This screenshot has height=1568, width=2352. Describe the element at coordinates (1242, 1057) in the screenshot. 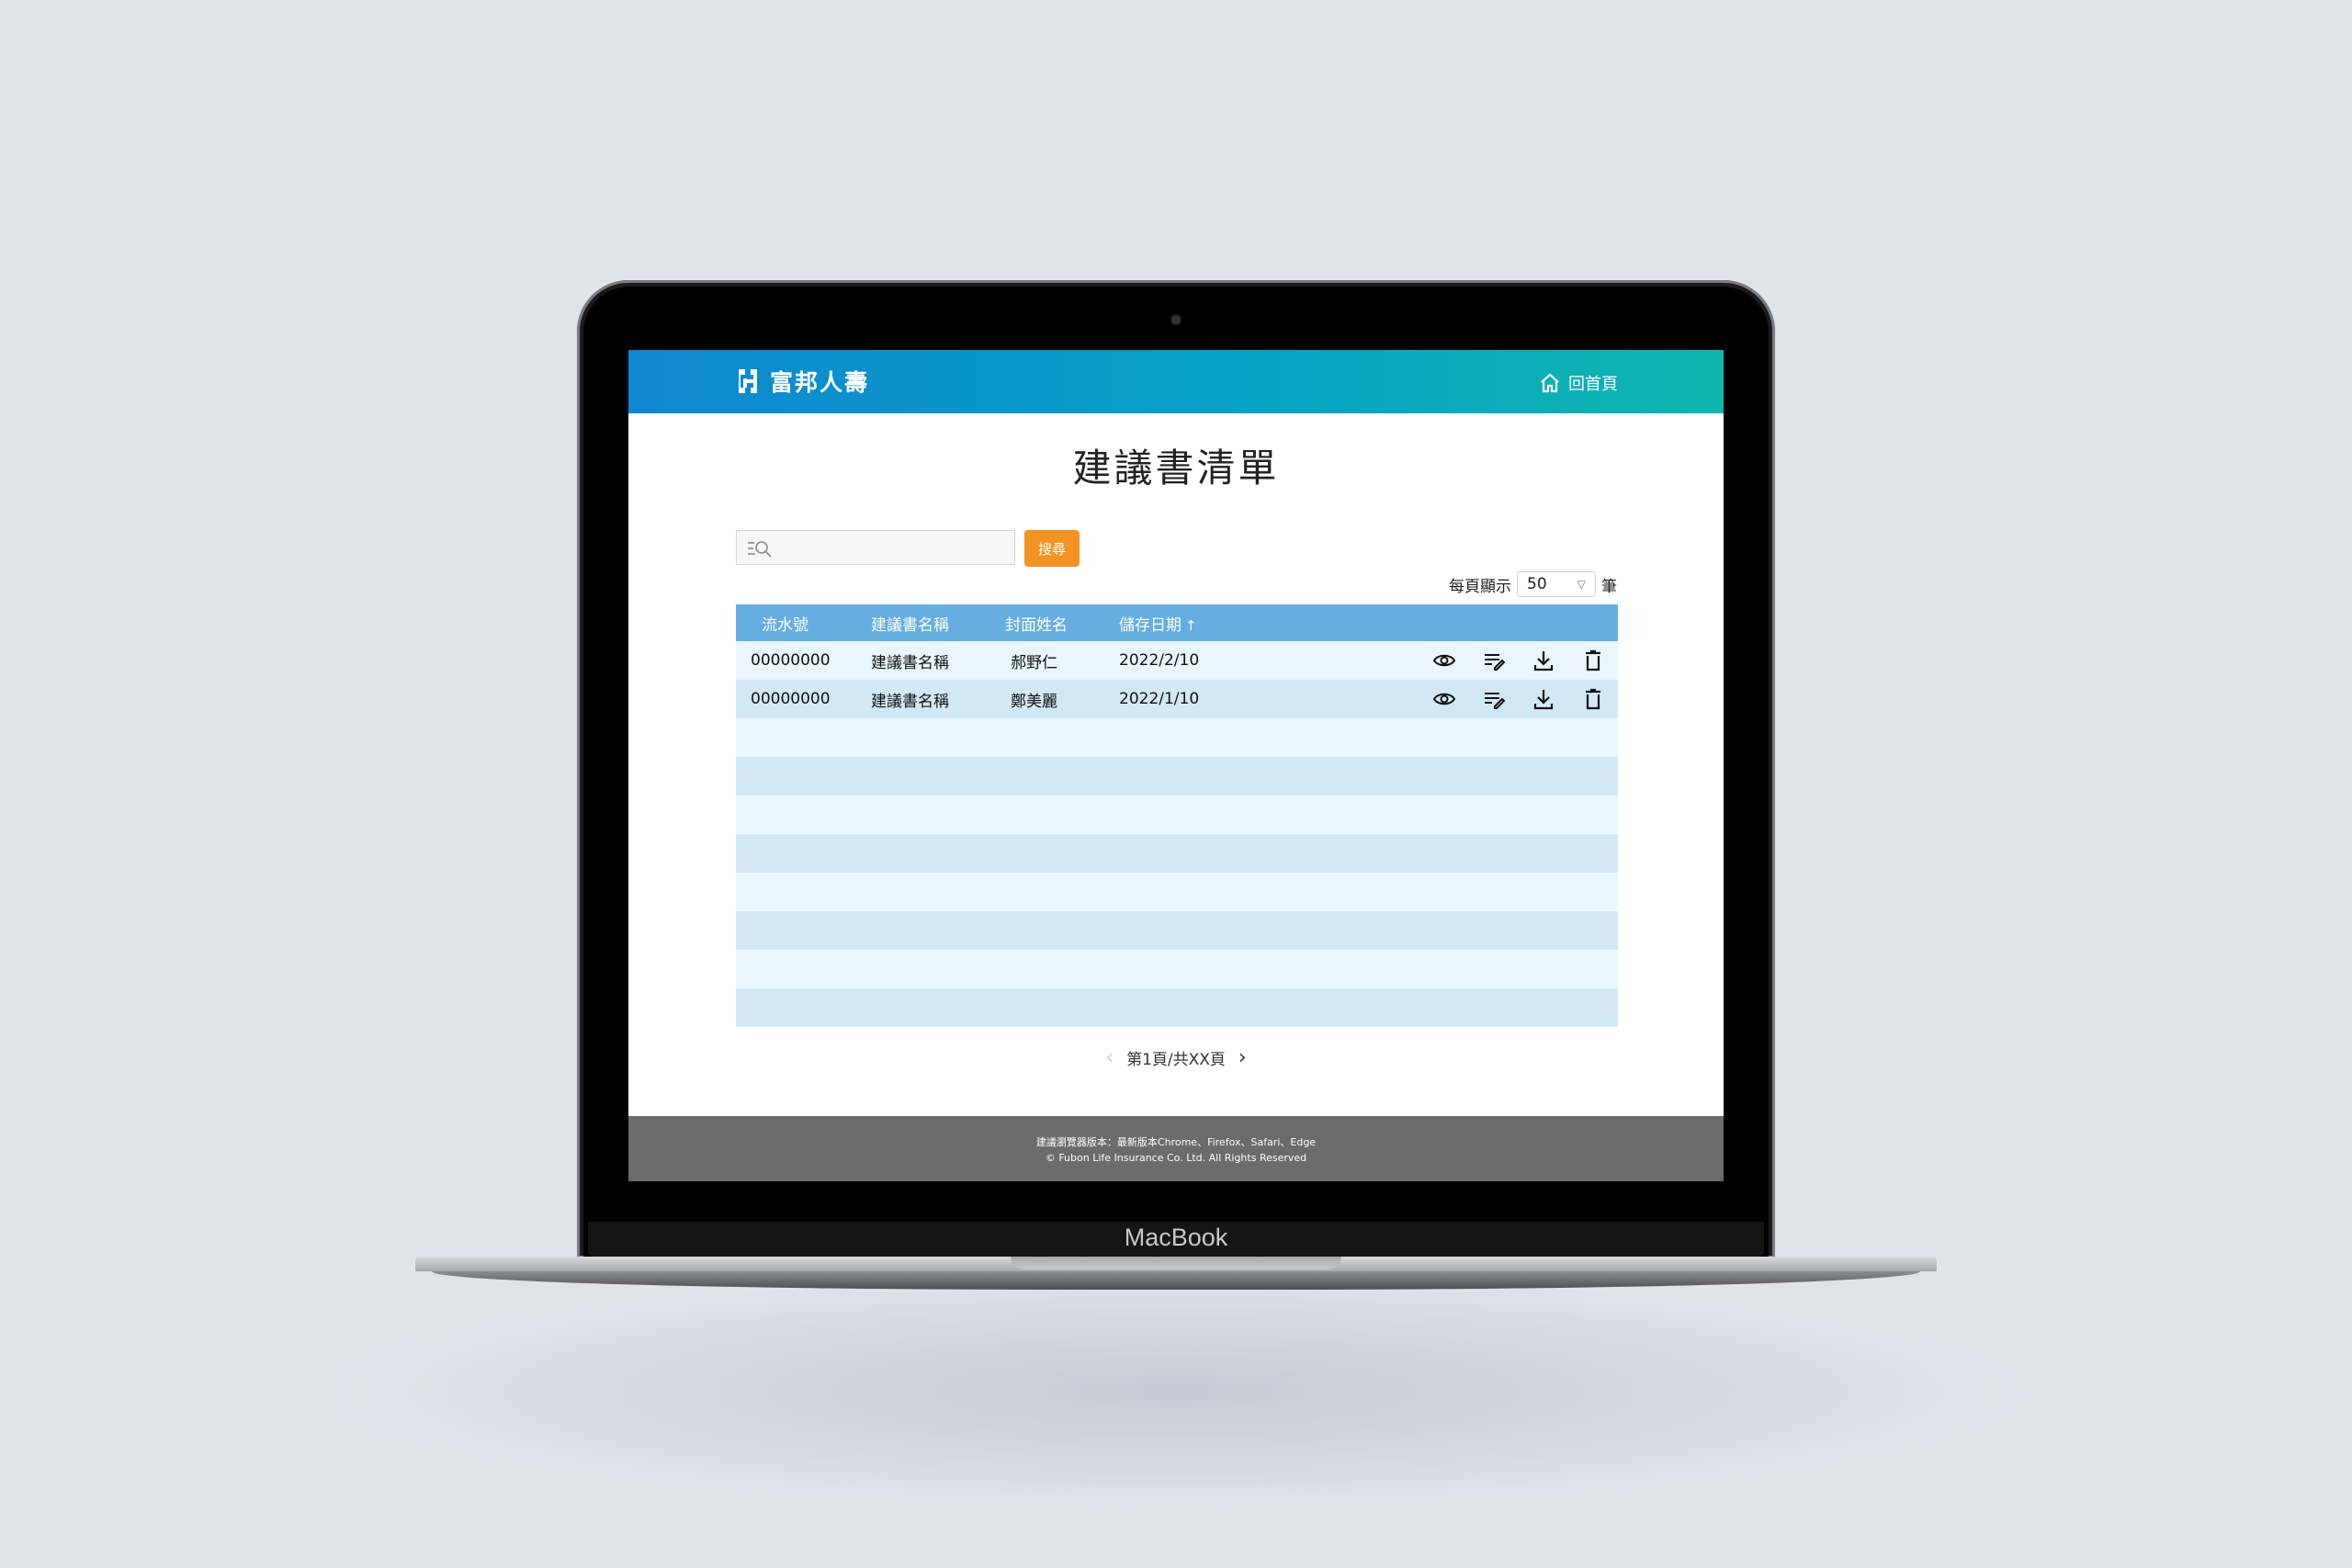

I see `next-page-button: ›` at that location.